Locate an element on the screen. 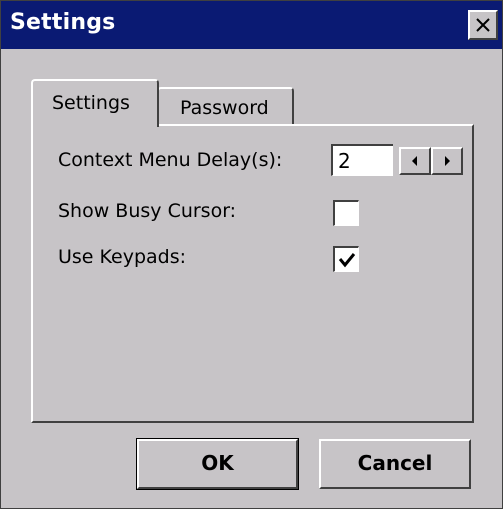 This screenshot has height=509, width=503. use-keypads-label: Use Keypads: is located at coordinates (122, 257).